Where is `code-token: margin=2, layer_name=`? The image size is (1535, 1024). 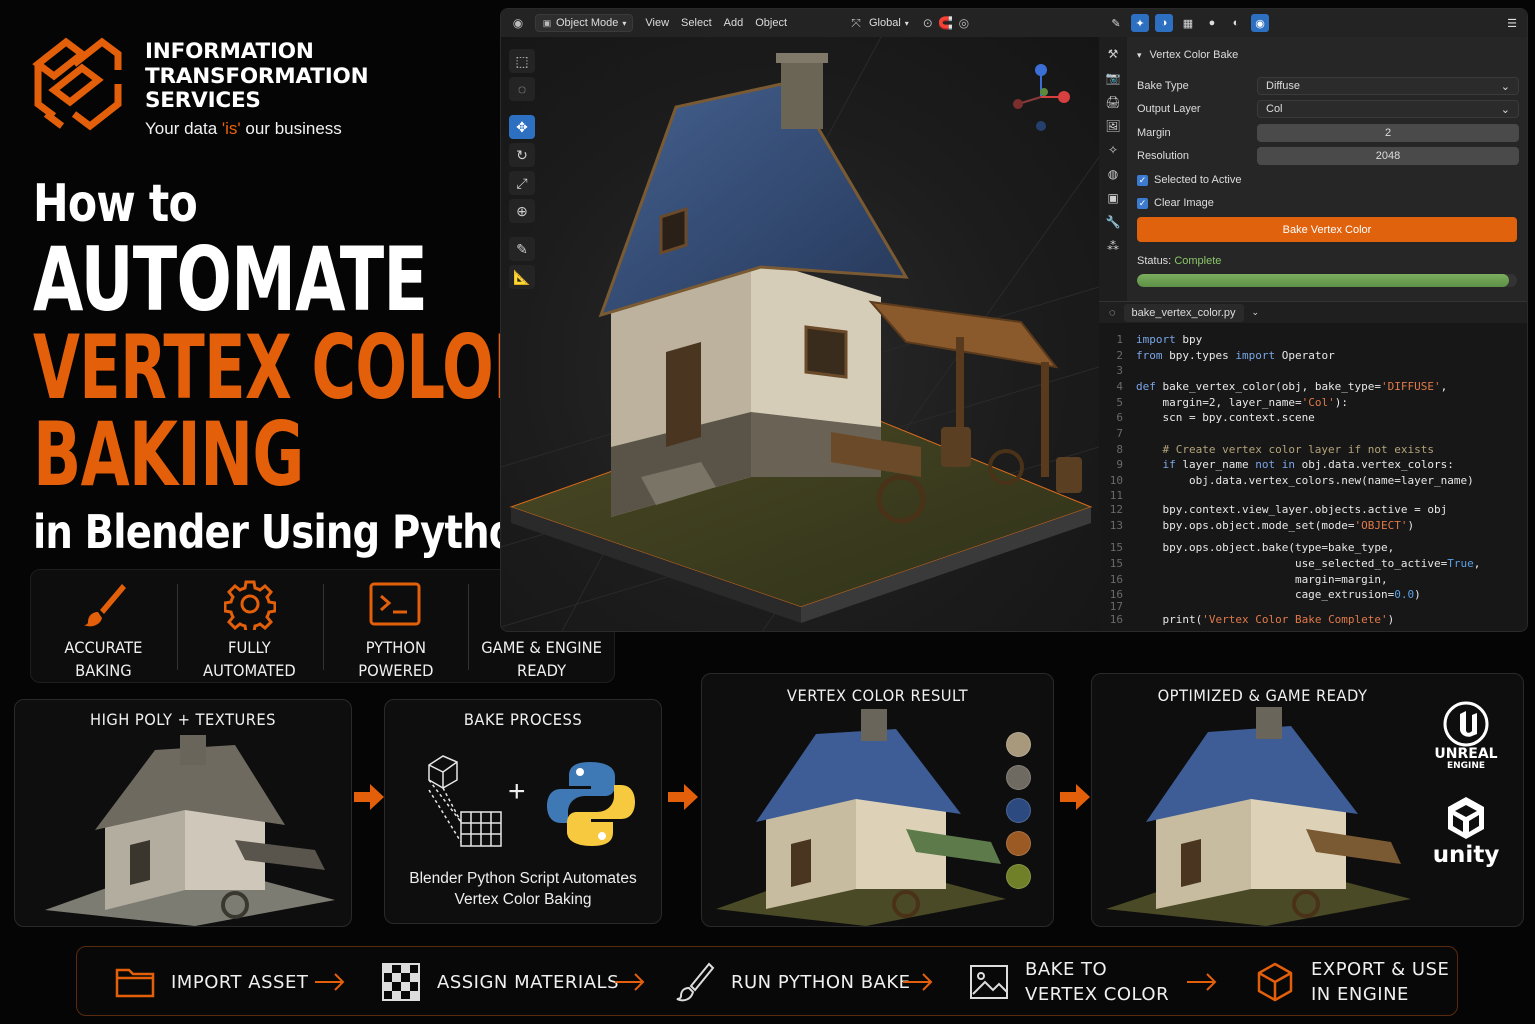 code-token: margin=2, layer_name= is located at coordinates (1219, 402).